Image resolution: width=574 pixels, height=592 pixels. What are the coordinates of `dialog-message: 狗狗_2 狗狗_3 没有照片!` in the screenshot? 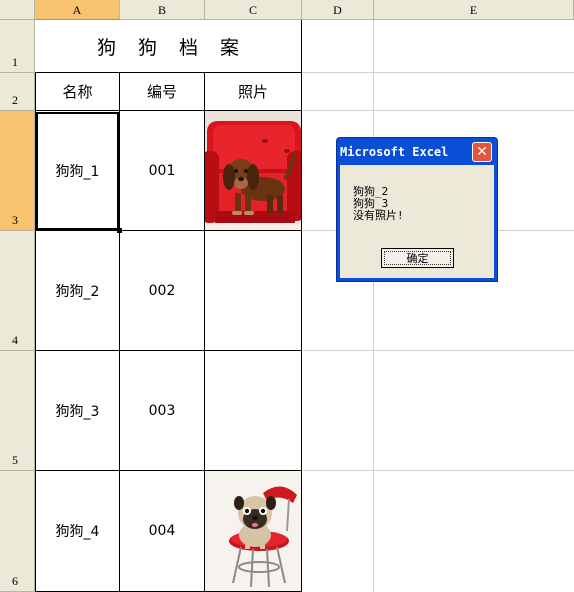 It's located at (378, 204).